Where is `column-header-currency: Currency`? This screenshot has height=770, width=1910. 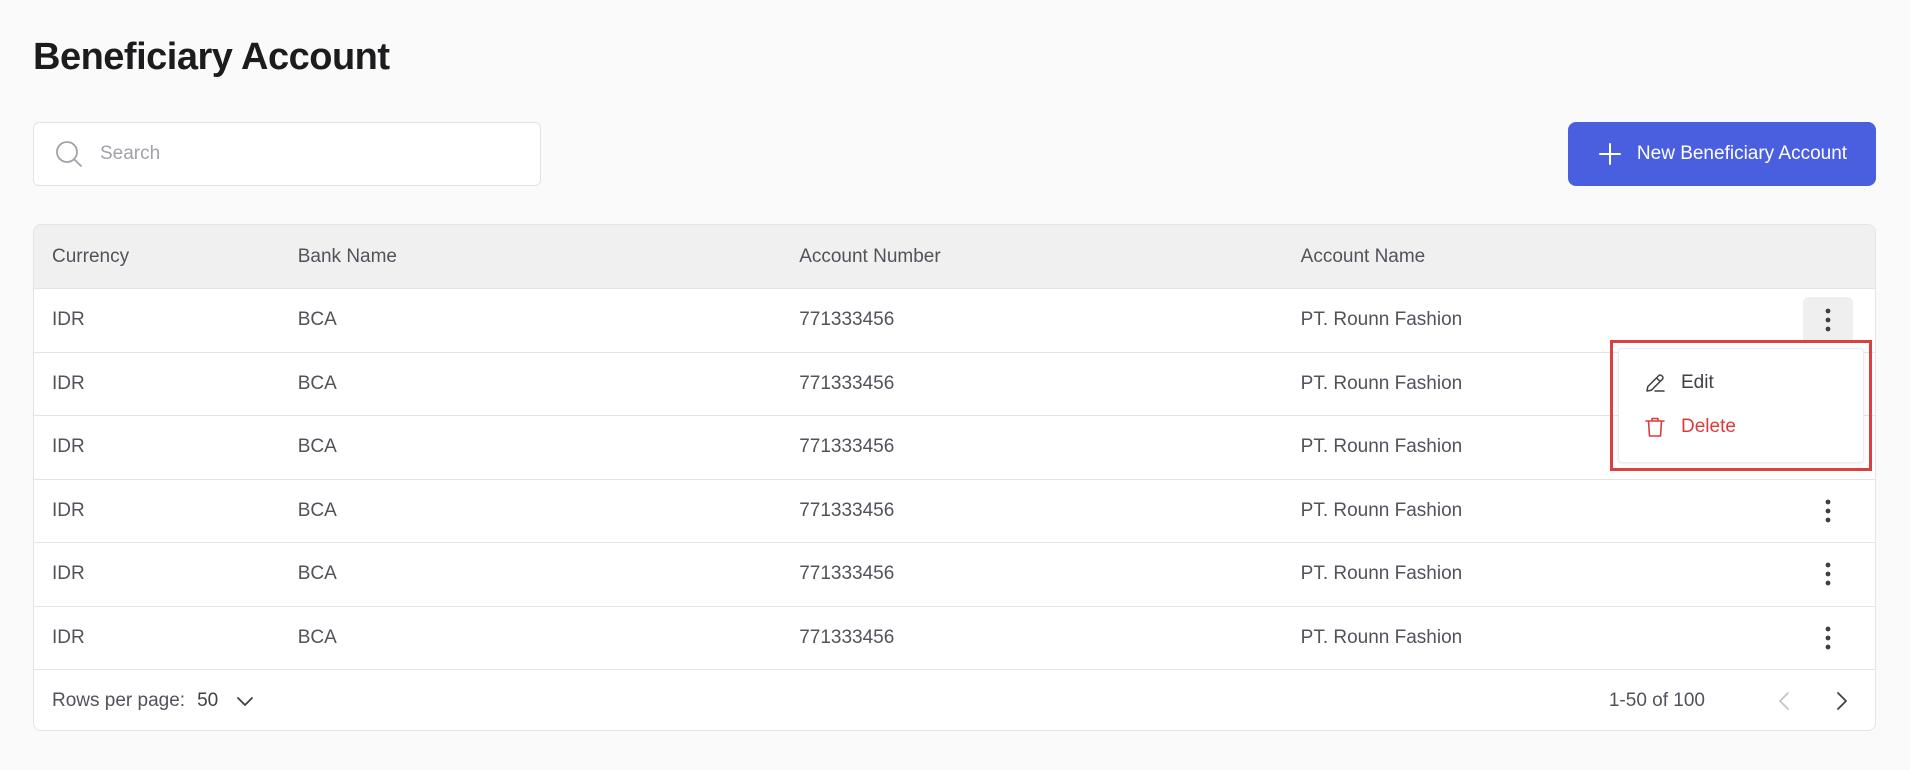
column-header-currency: Currency is located at coordinates (91, 256).